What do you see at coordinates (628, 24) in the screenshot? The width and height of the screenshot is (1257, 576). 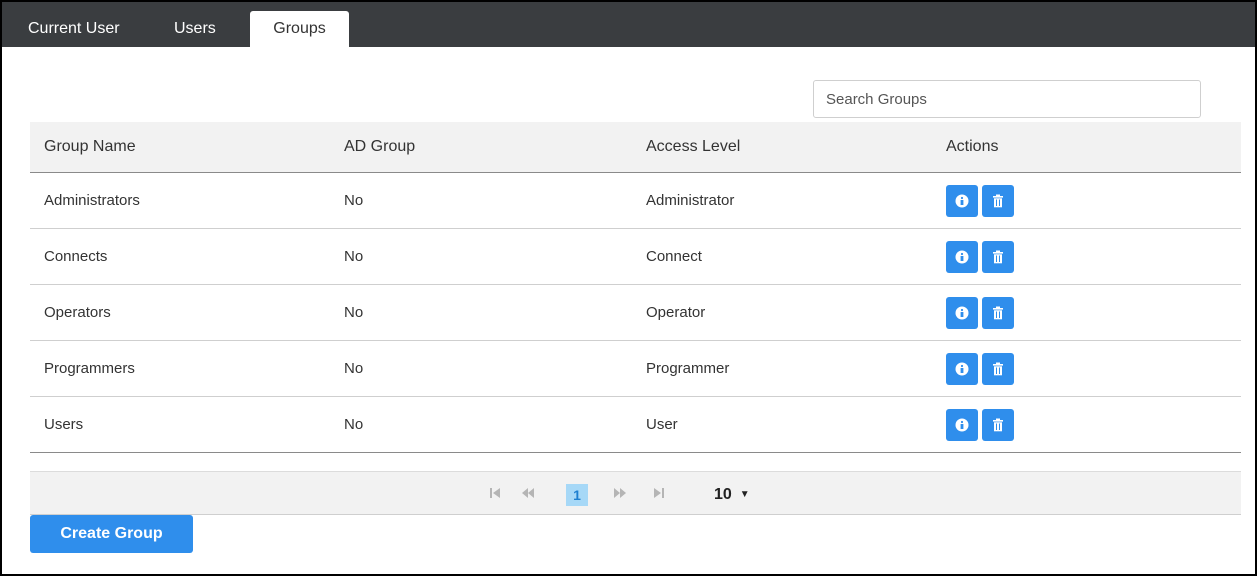 I see `tab-bar: Current User Users Groups` at bounding box center [628, 24].